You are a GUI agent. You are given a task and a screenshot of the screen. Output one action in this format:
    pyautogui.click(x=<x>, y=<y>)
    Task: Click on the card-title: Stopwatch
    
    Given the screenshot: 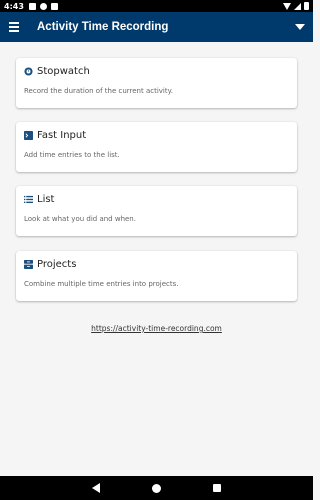 What is the action you would take?
    pyautogui.click(x=63, y=71)
    